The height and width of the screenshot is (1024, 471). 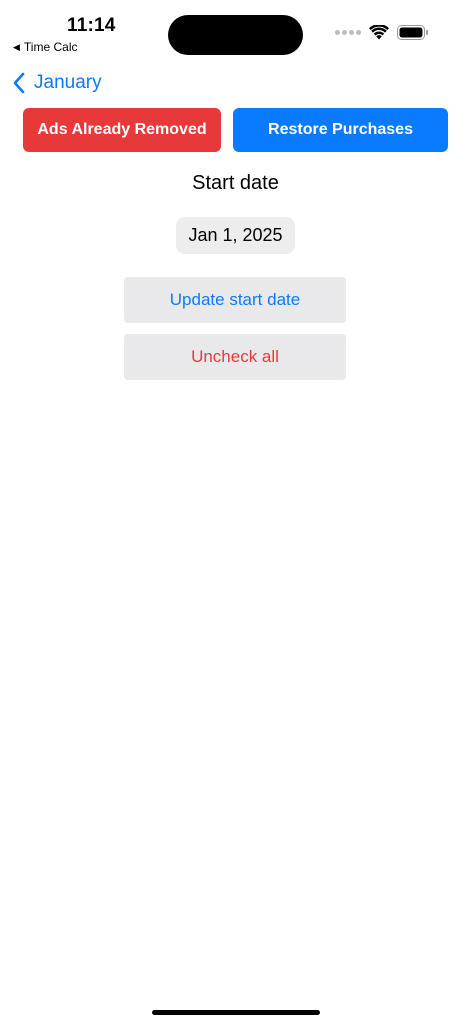 I want to click on status-bar: 11:14 ◀ Time Calc, so click(x=235, y=30).